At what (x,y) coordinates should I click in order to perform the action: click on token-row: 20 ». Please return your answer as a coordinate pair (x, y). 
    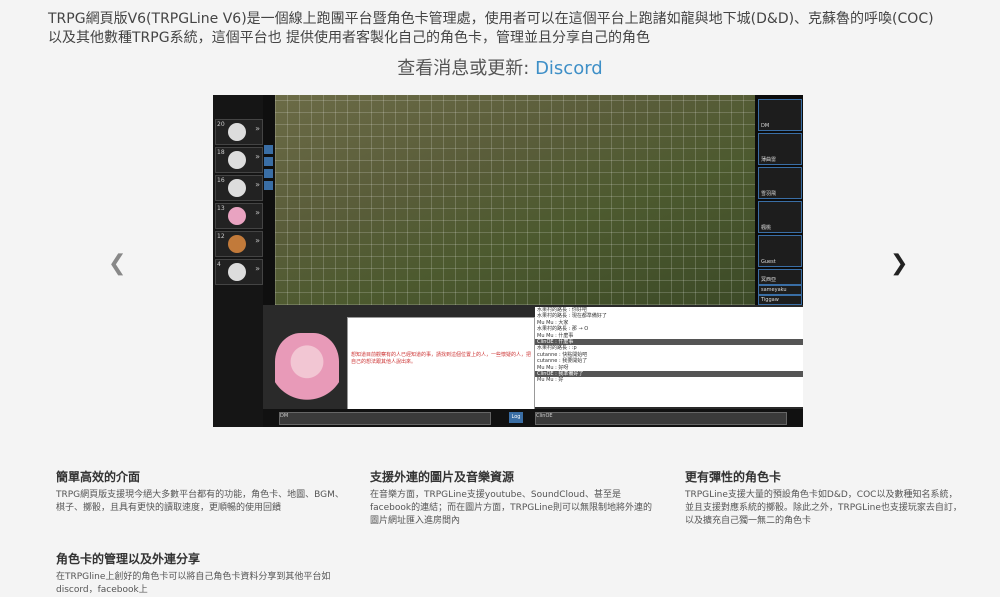
    Looking at the image, I should click on (239, 132).